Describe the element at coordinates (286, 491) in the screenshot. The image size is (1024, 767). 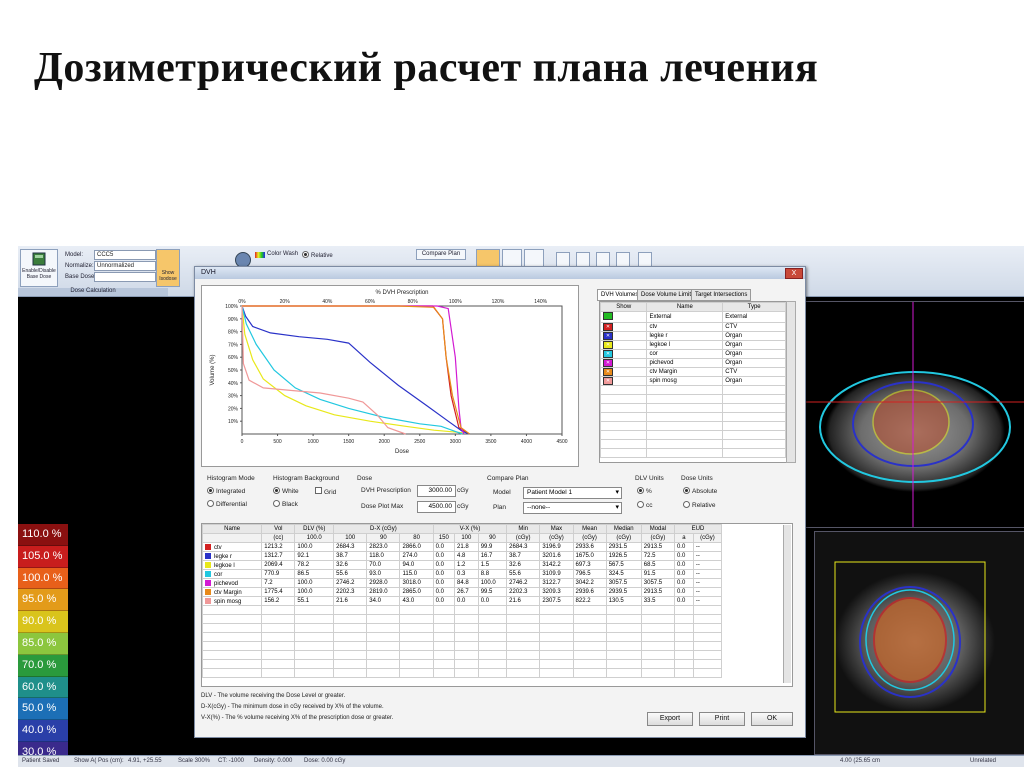
I see `background-white-radio: White` at that location.